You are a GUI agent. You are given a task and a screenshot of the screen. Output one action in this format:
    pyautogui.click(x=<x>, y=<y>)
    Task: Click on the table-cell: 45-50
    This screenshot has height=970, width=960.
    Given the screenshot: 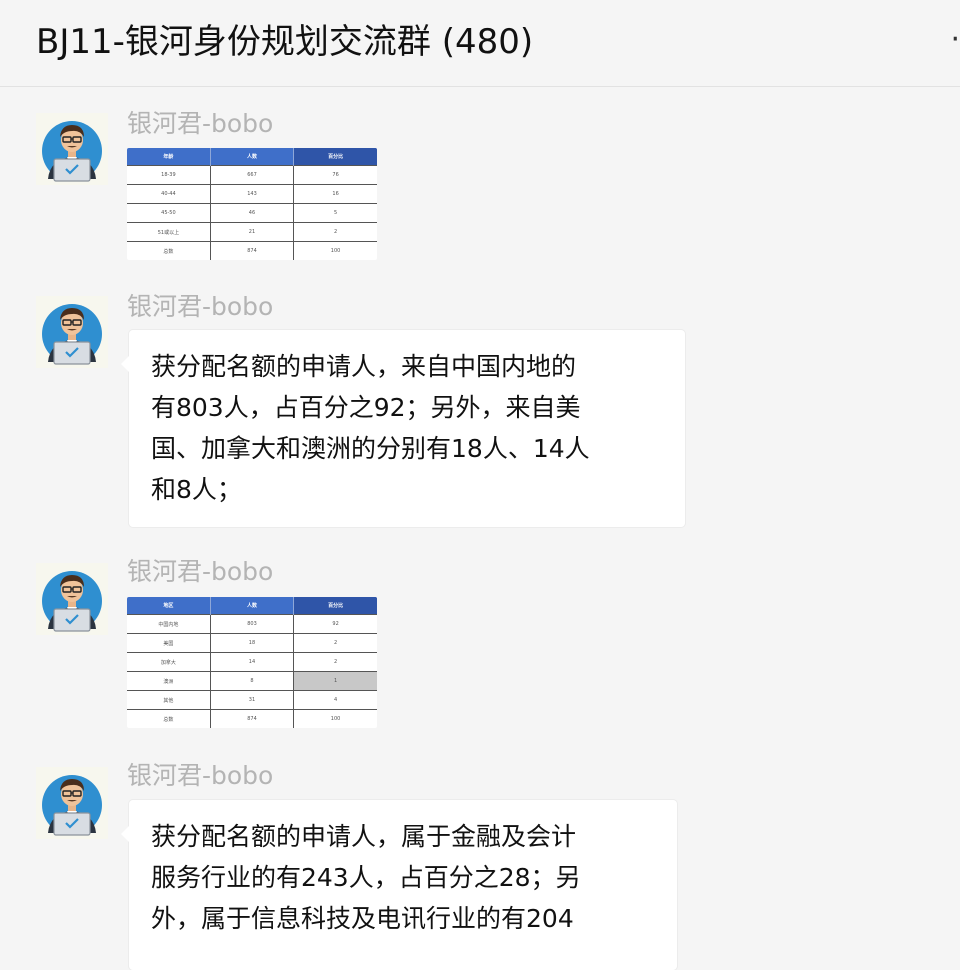 What is the action you would take?
    pyautogui.click(x=169, y=213)
    